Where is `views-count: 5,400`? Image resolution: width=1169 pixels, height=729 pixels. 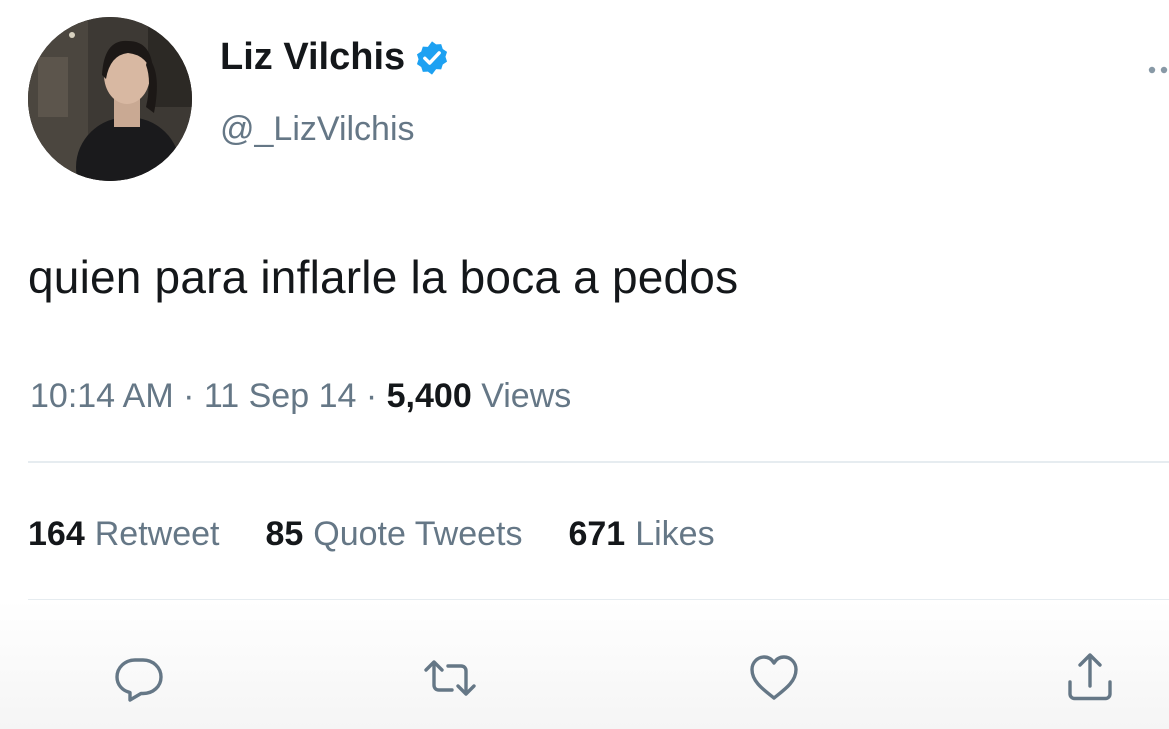 views-count: 5,400 is located at coordinates (429, 396).